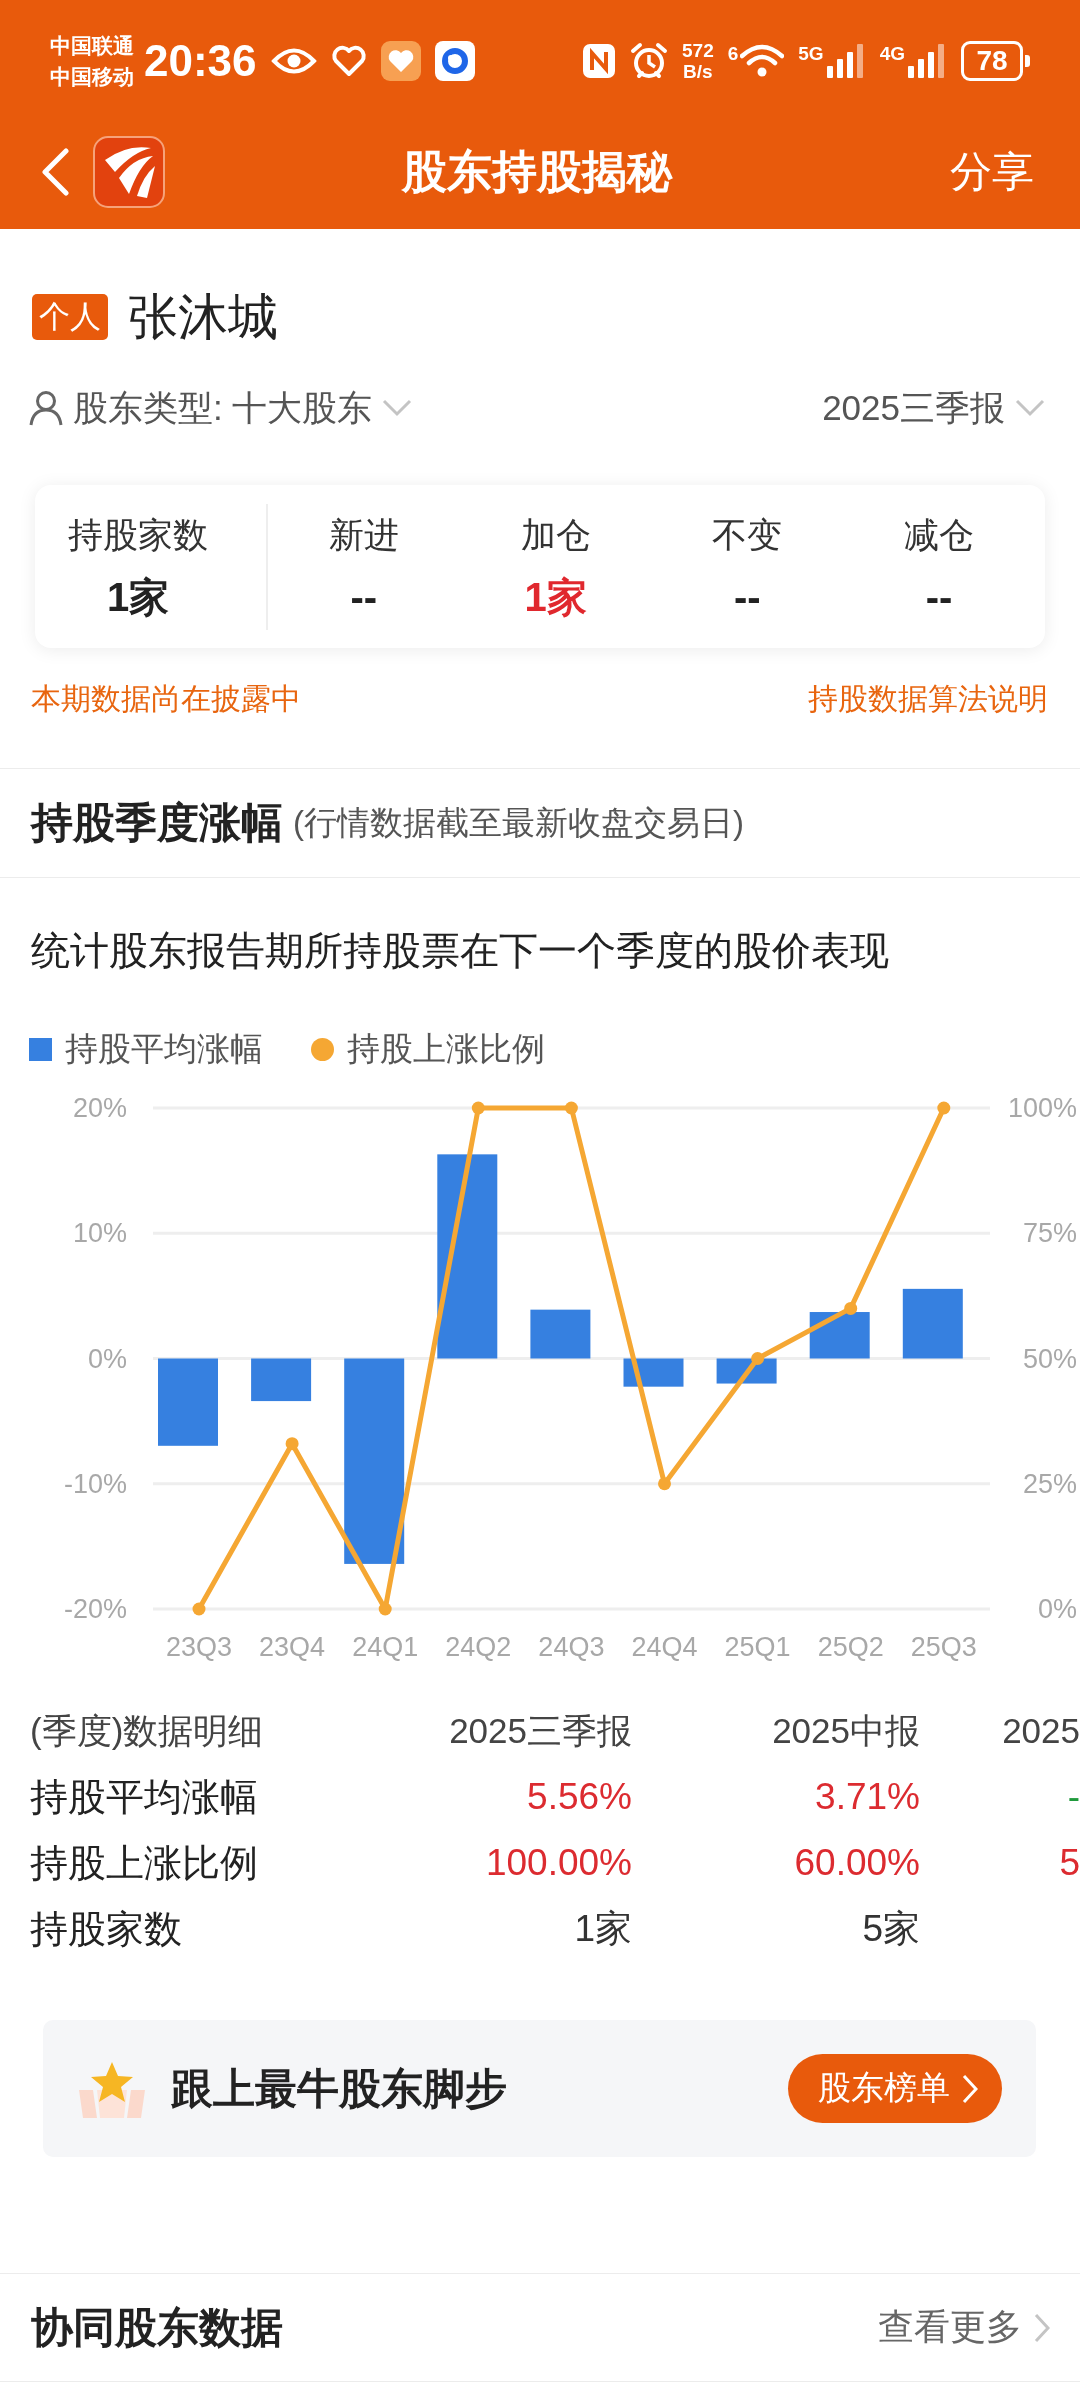 The image size is (1080, 2388). Describe the element at coordinates (55, 172) in the screenshot. I see `back-icon` at that location.